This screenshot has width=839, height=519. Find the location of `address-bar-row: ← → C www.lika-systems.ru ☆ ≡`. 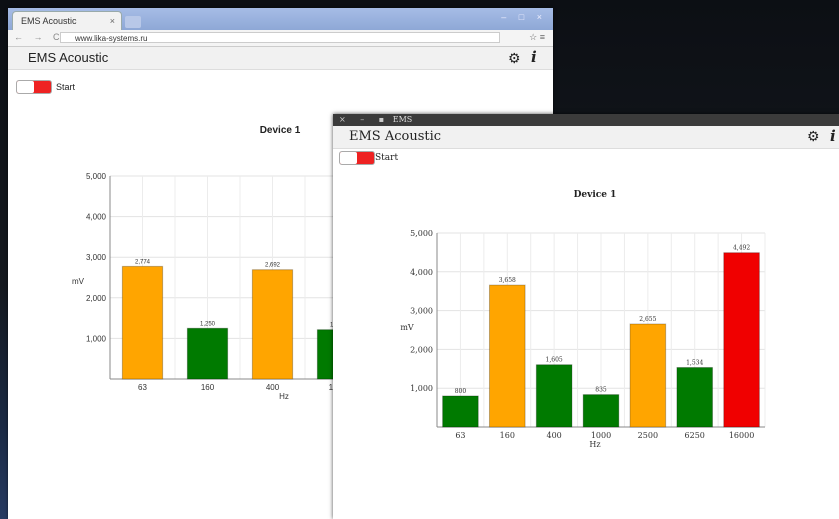

address-bar-row: ← → C www.lika-systems.ru ☆ ≡ is located at coordinates (280, 38).